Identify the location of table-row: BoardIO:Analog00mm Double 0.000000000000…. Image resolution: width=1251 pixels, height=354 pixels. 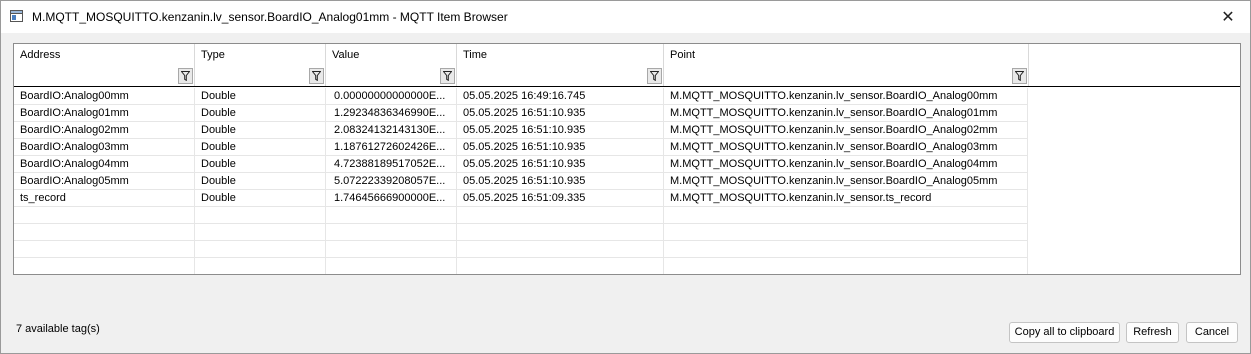
(521, 96).